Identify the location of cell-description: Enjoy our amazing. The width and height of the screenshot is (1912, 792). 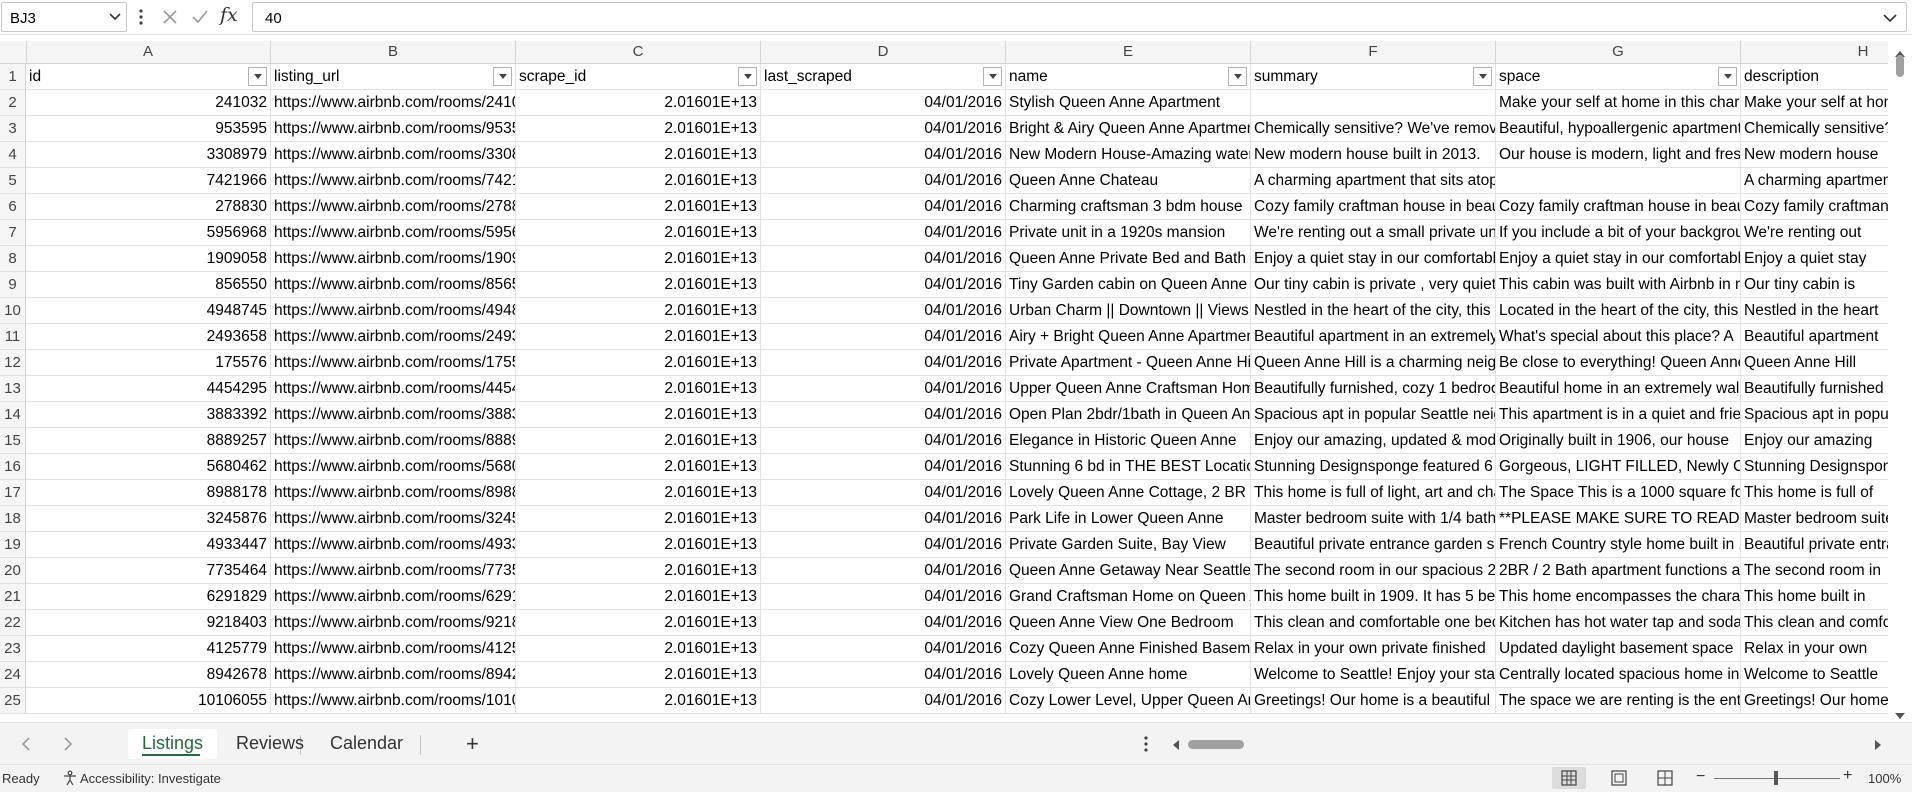
(1814, 441).